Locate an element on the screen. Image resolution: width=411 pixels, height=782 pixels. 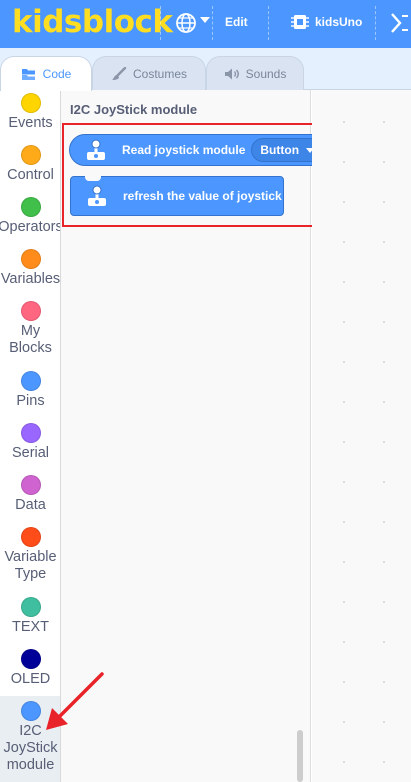
tab-sounds: Sounds is located at coordinates (255, 73).